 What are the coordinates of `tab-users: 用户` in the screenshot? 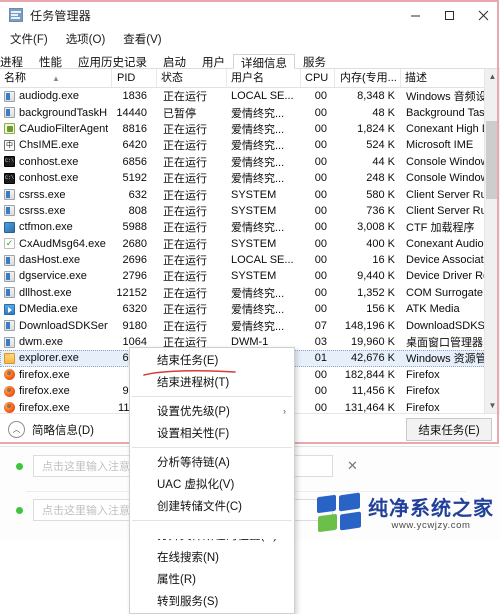 It's located at (213, 61).